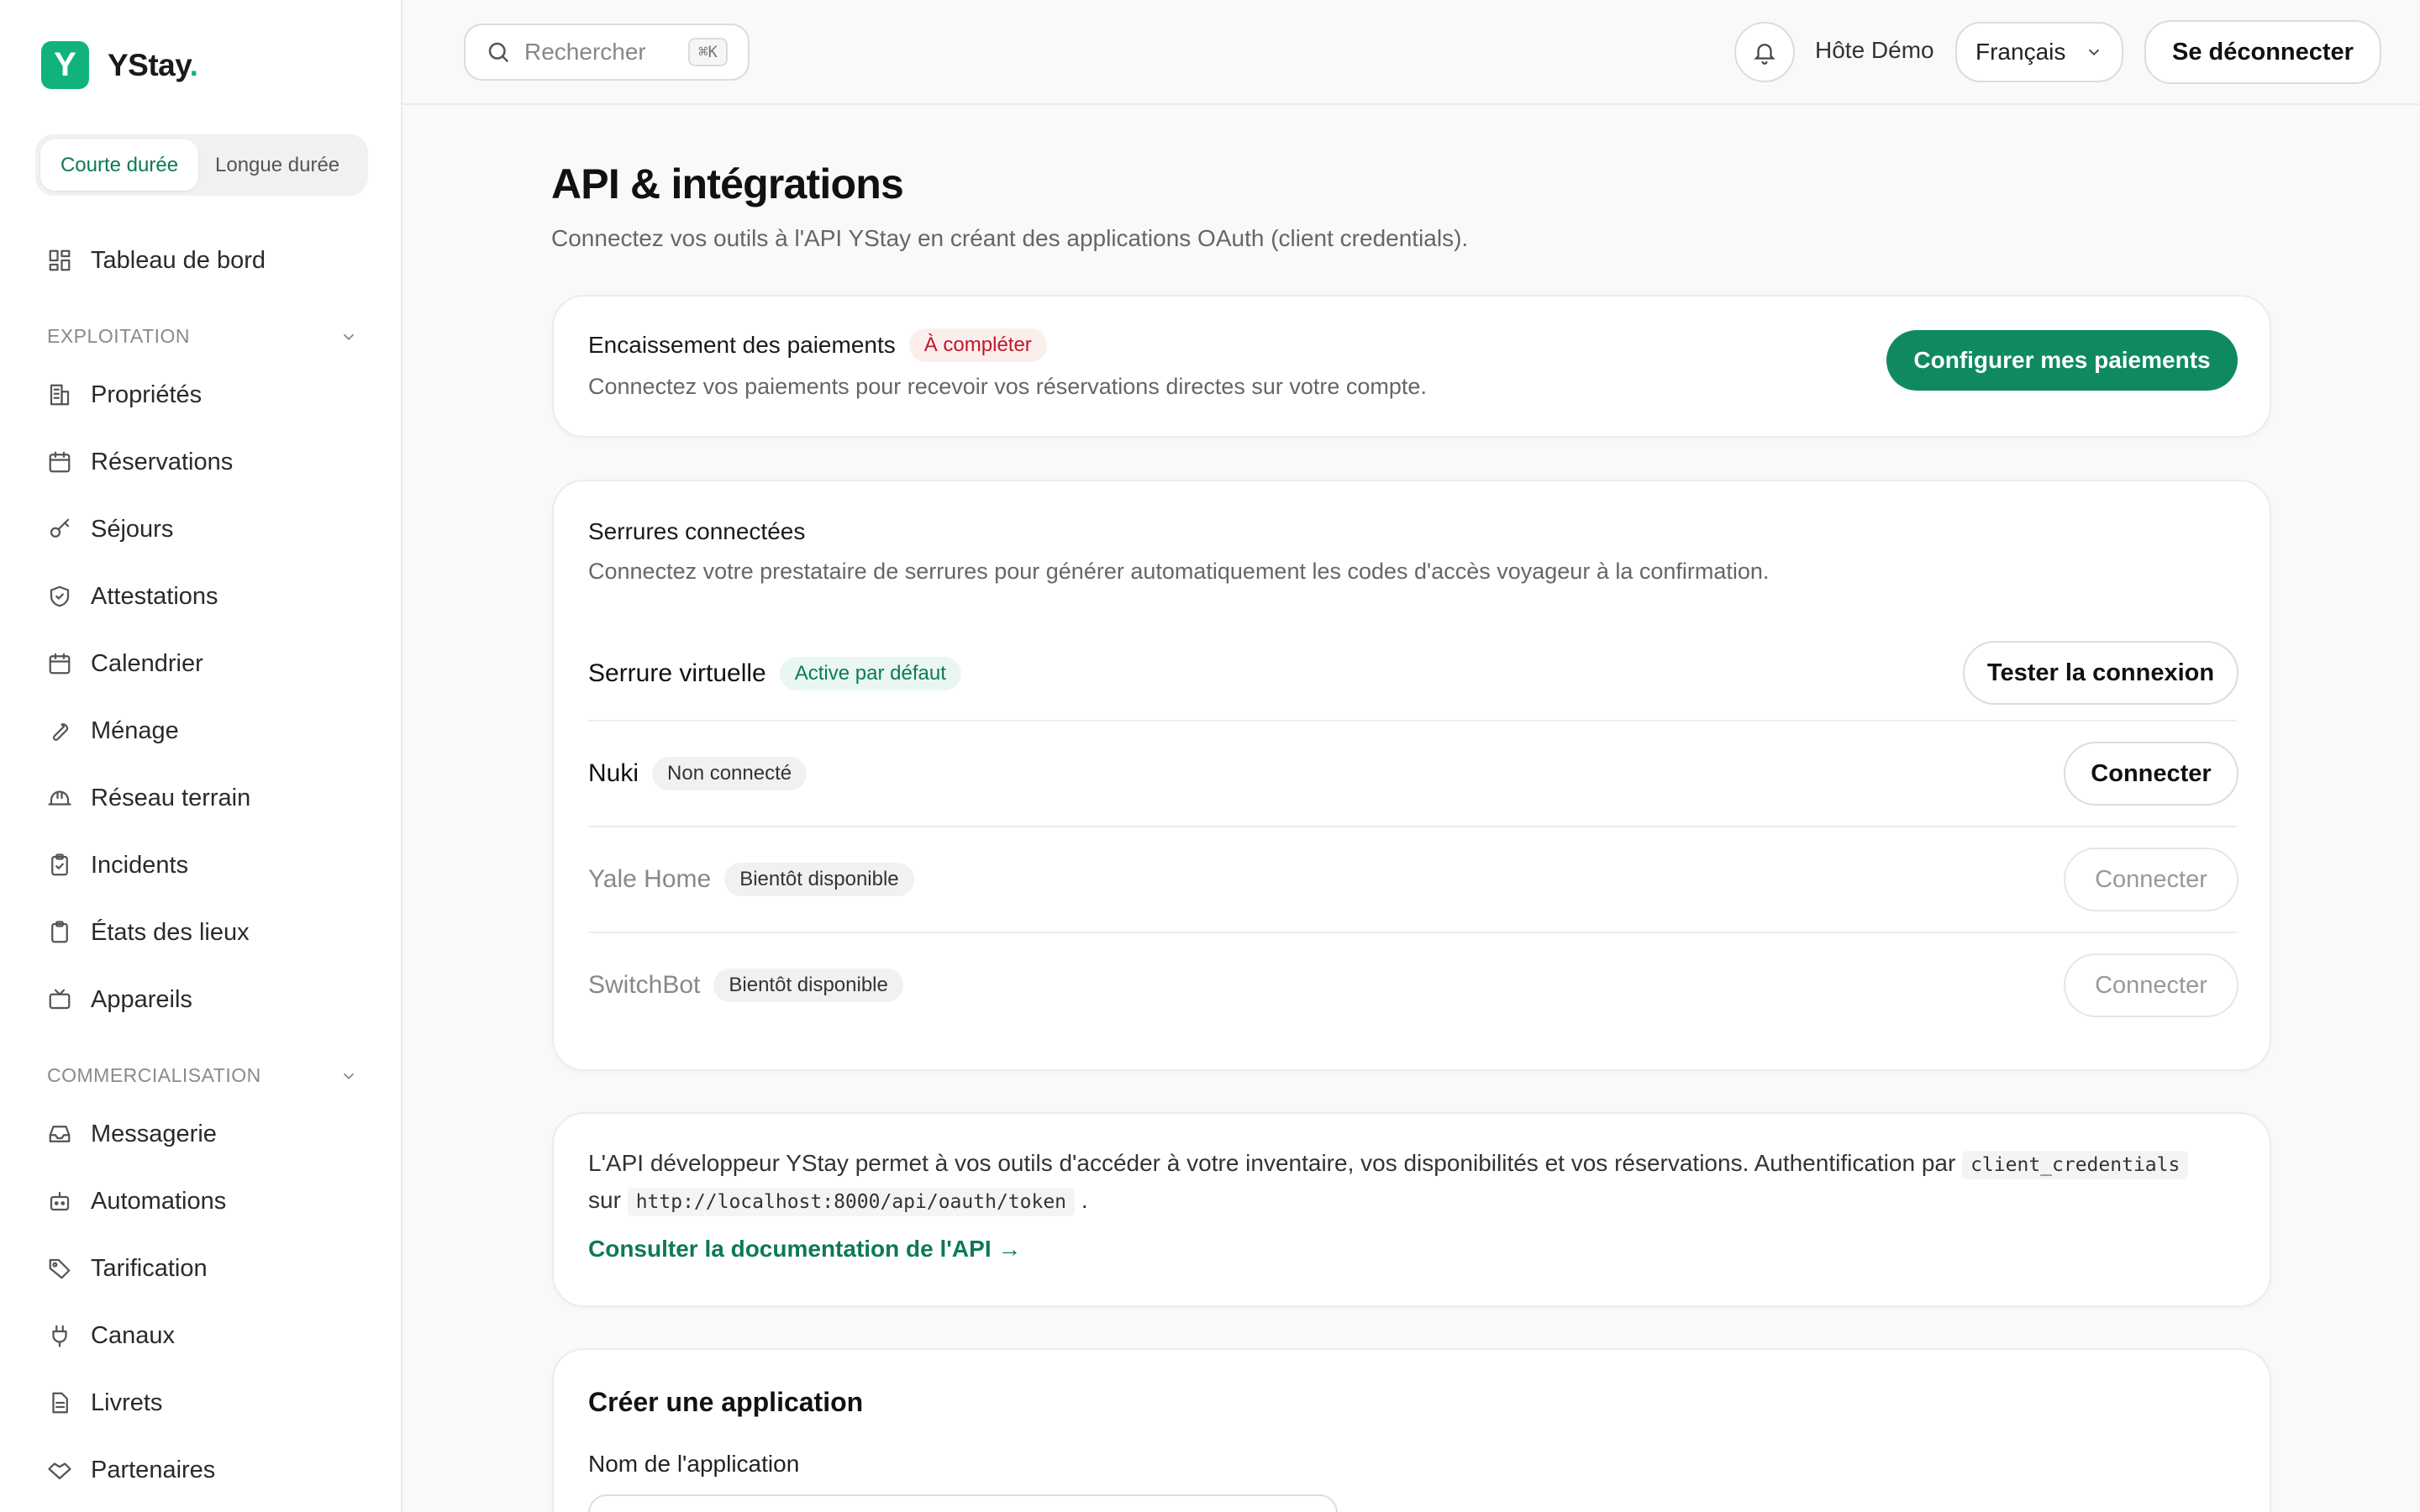  What do you see at coordinates (65, 65) in the screenshot?
I see `brand-logo: Y` at bounding box center [65, 65].